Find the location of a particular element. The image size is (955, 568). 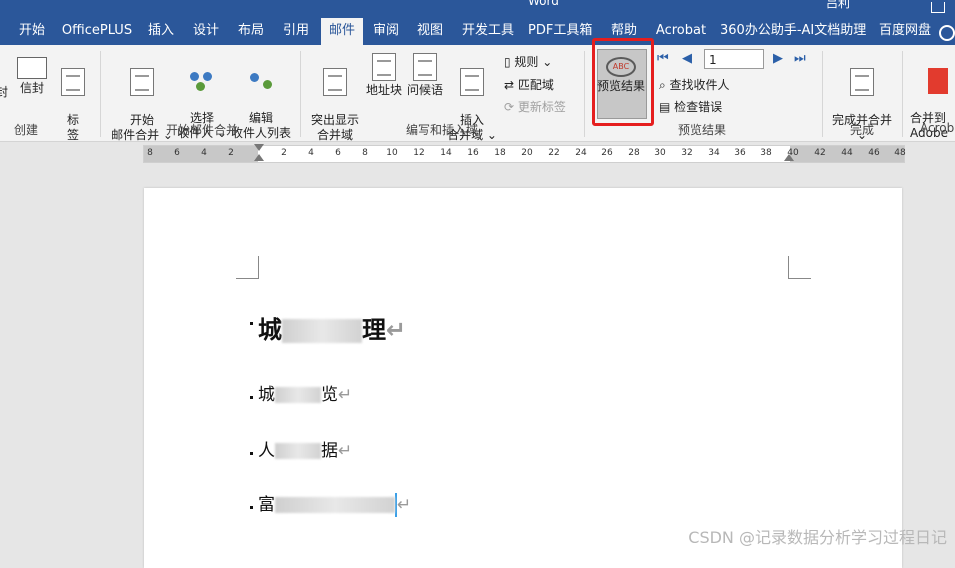

document-line-2: 人据↵ is located at coordinates (305, 448).